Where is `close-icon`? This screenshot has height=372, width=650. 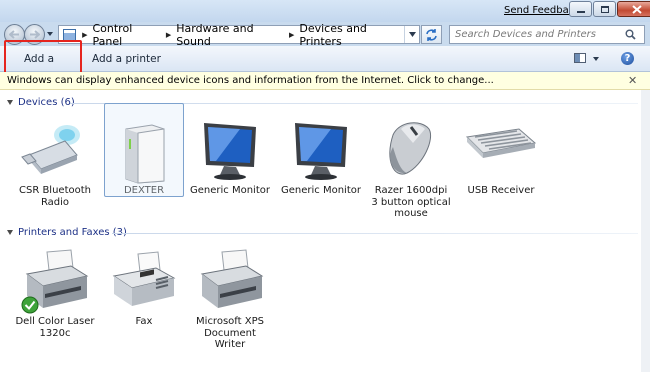 close-icon is located at coordinates (637, 9).